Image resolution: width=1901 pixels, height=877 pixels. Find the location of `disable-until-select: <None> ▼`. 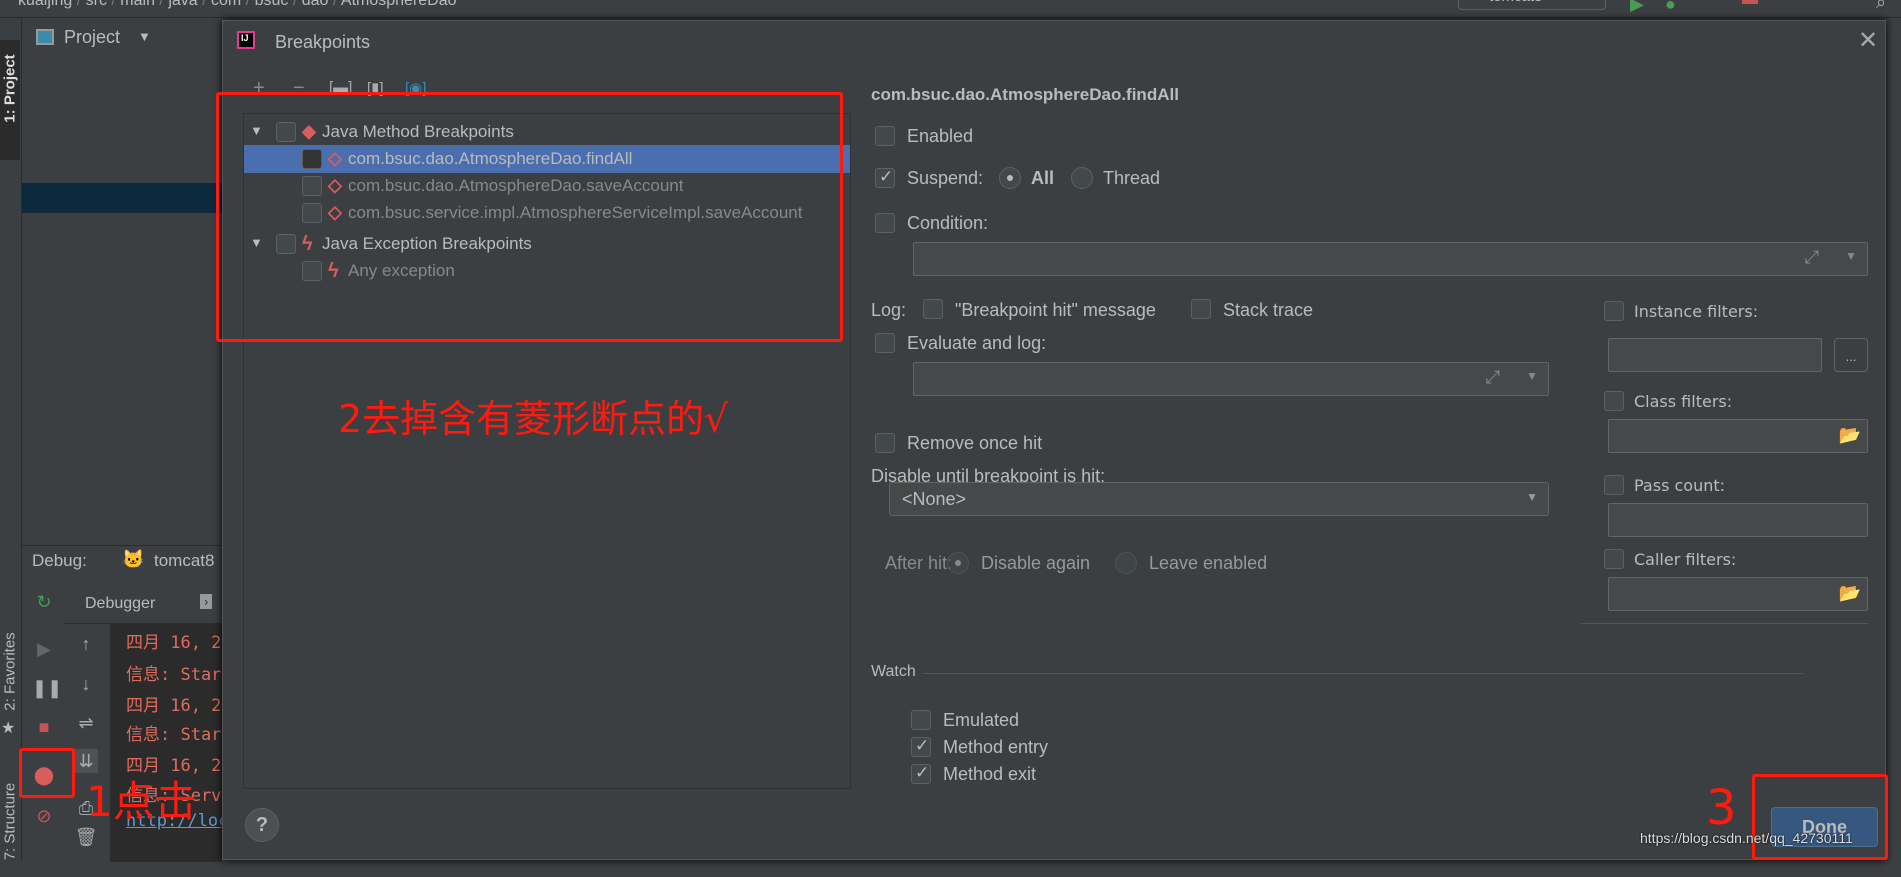

disable-until-select: <None> ▼ is located at coordinates (1219, 499).